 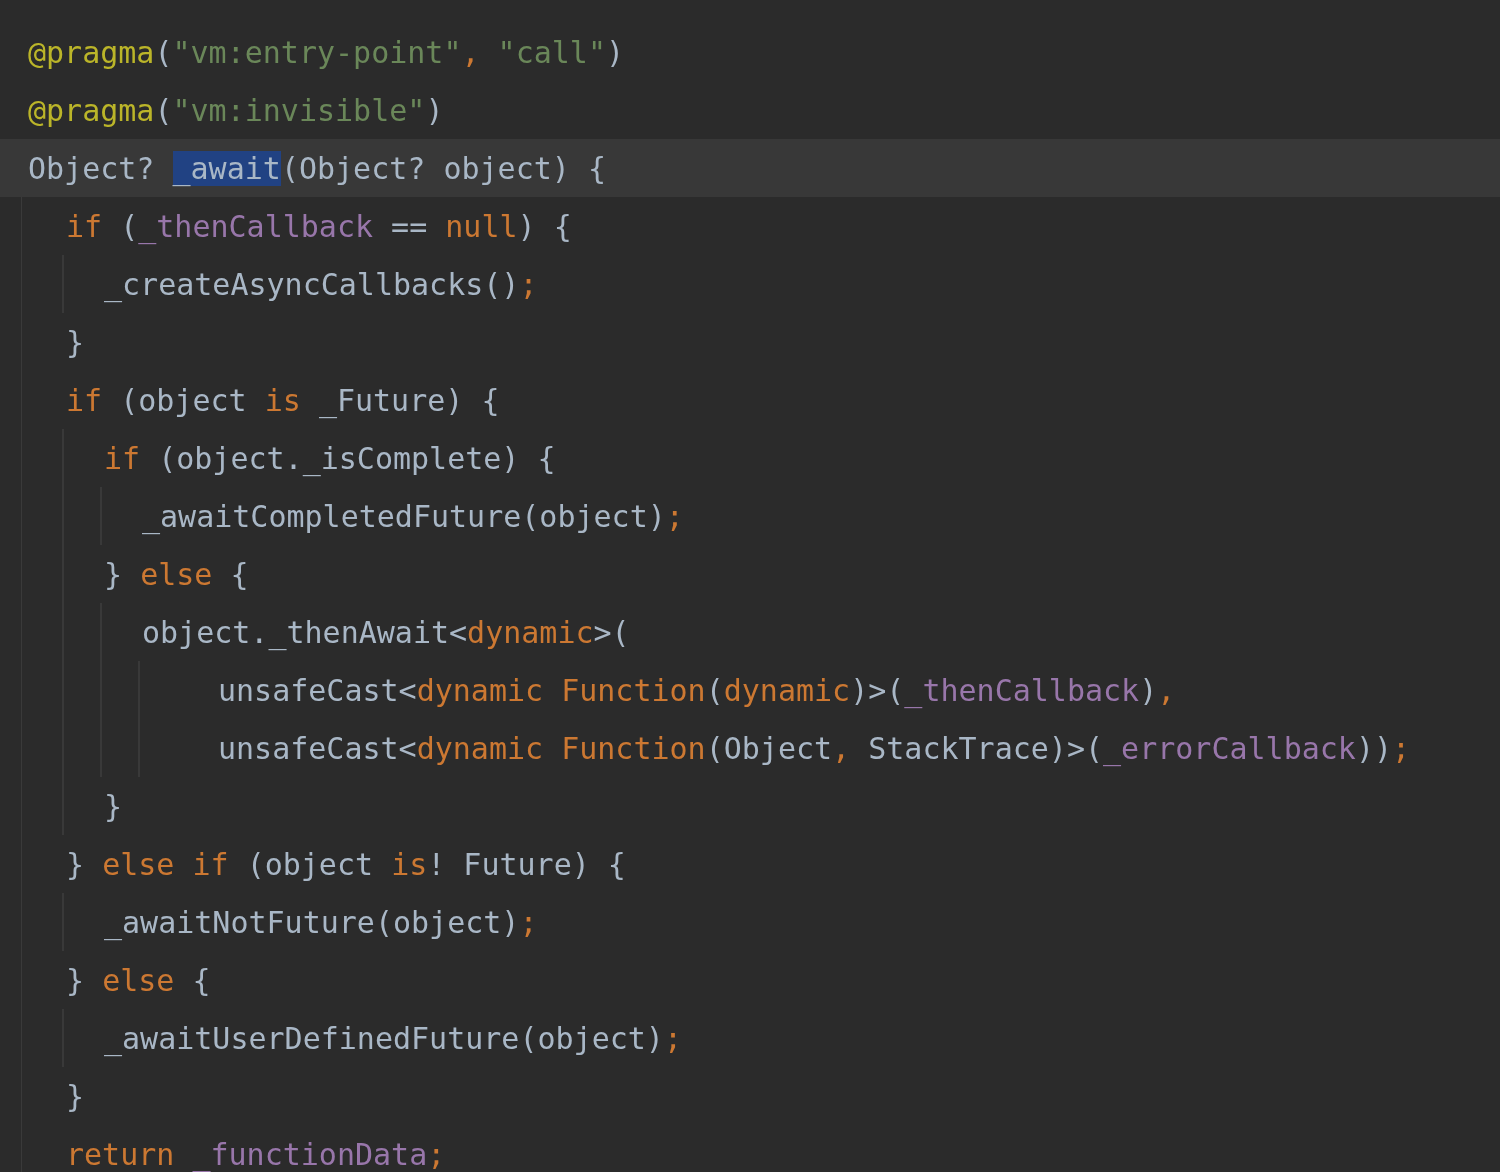 I want to click on code-line: return _functionData;, so click(x=750, y=1148).